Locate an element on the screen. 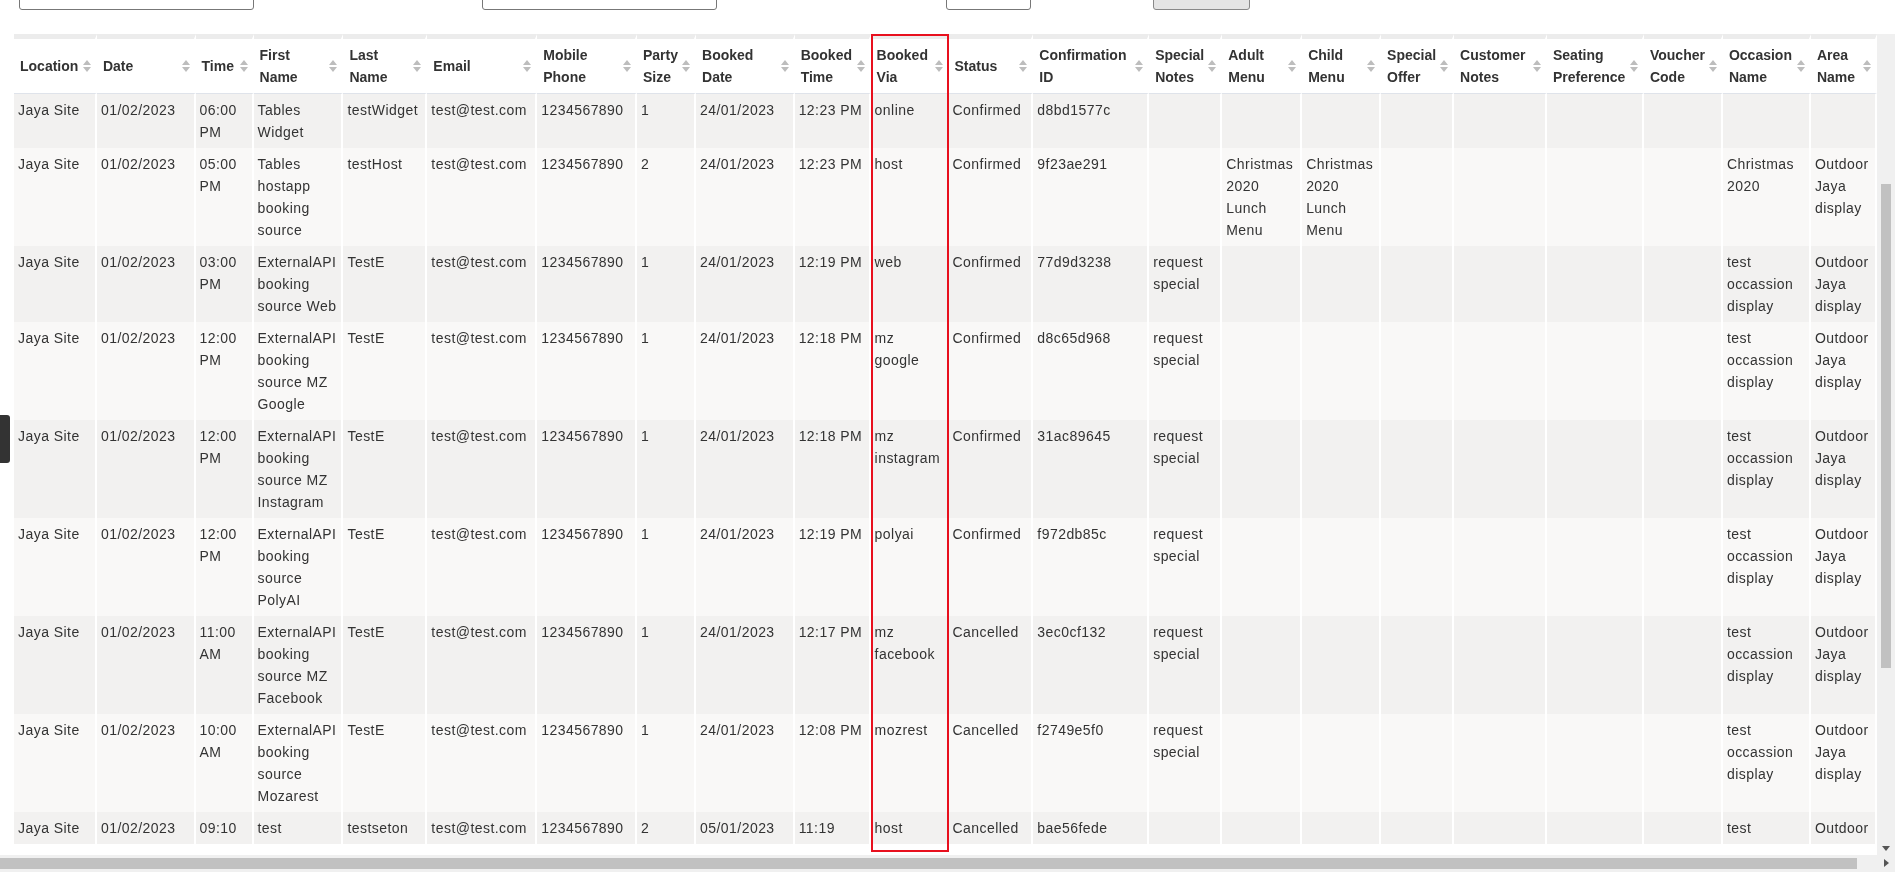 The height and width of the screenshot is (872, 1895). table-cell: 12:17 PM is located at coordinates (830, 632).